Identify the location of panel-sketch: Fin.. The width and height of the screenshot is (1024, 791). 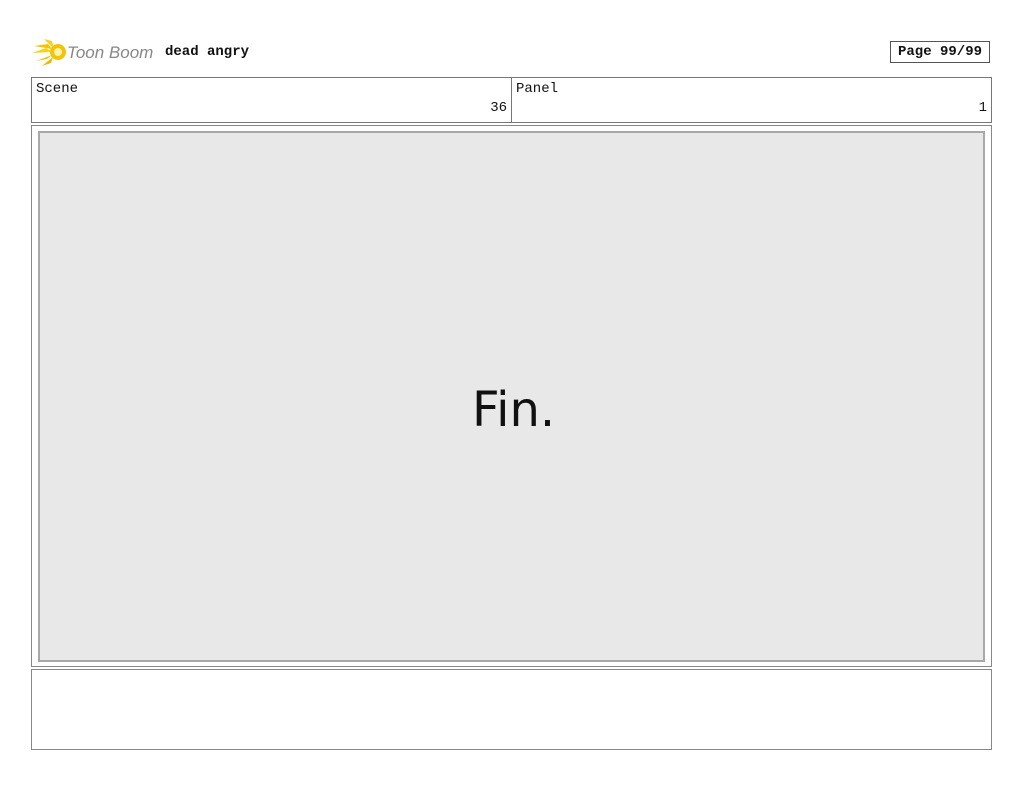
(513, 410).